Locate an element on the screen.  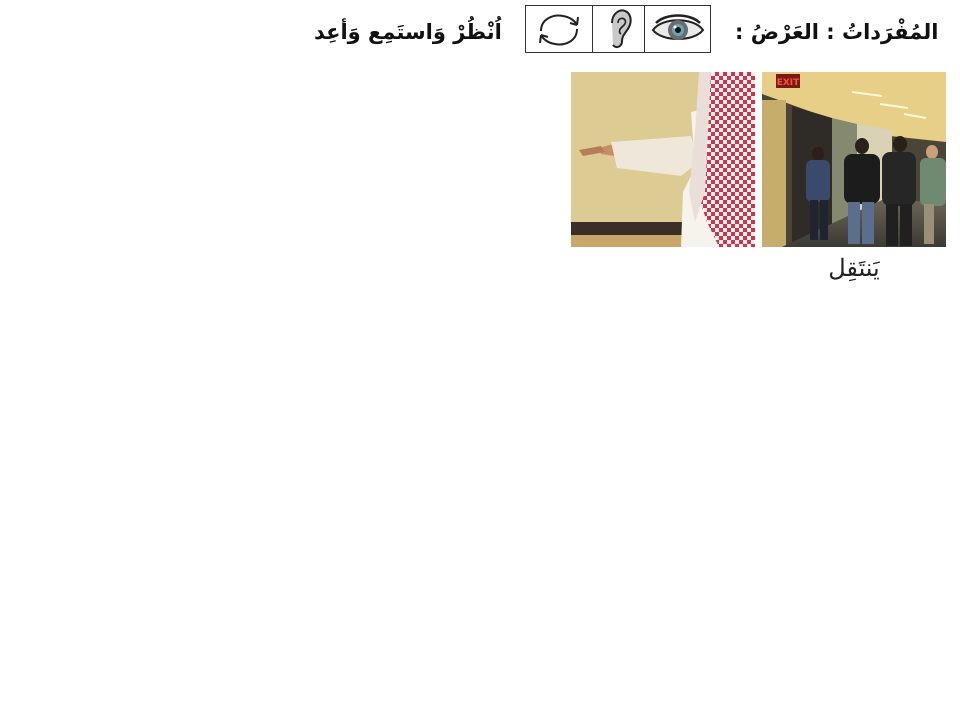
page-title: المُفْرَداتُ : العَرْضُ : is located at coordinates (844, 32).